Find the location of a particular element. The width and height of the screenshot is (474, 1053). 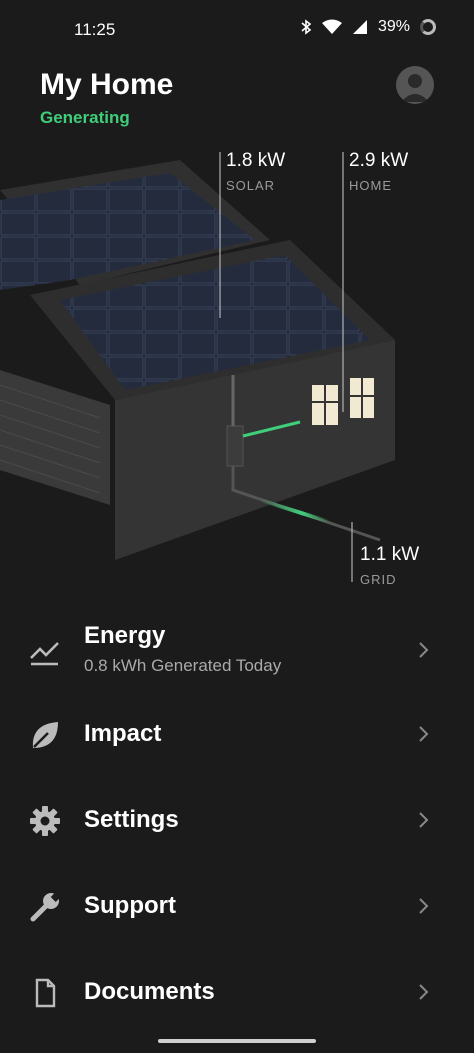

home-value: 2.9 kW is located at coordinates (379, 160).